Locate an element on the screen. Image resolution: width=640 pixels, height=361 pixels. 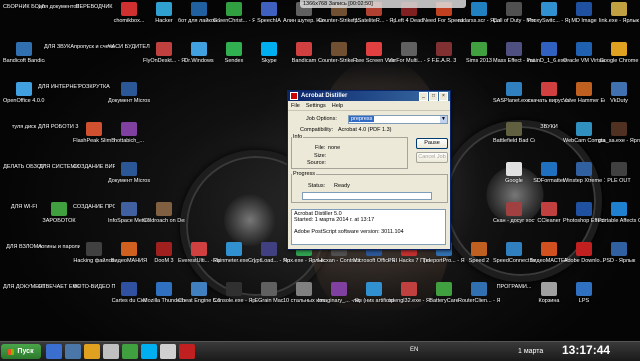
desktop-icon: gta_sa.exe - Ярлык is located at coordinates (619, 140).